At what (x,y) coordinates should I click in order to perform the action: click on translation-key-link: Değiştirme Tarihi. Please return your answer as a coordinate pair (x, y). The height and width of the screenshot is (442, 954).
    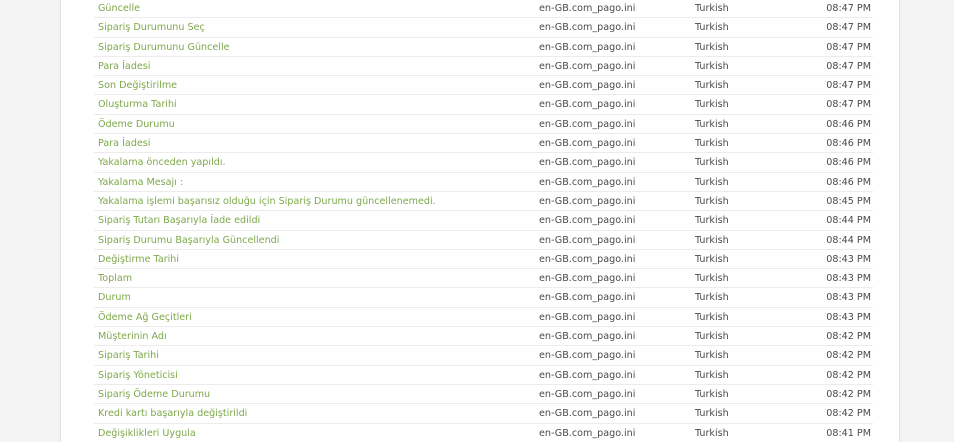
    Looking at the image, I should click on (138, 259).